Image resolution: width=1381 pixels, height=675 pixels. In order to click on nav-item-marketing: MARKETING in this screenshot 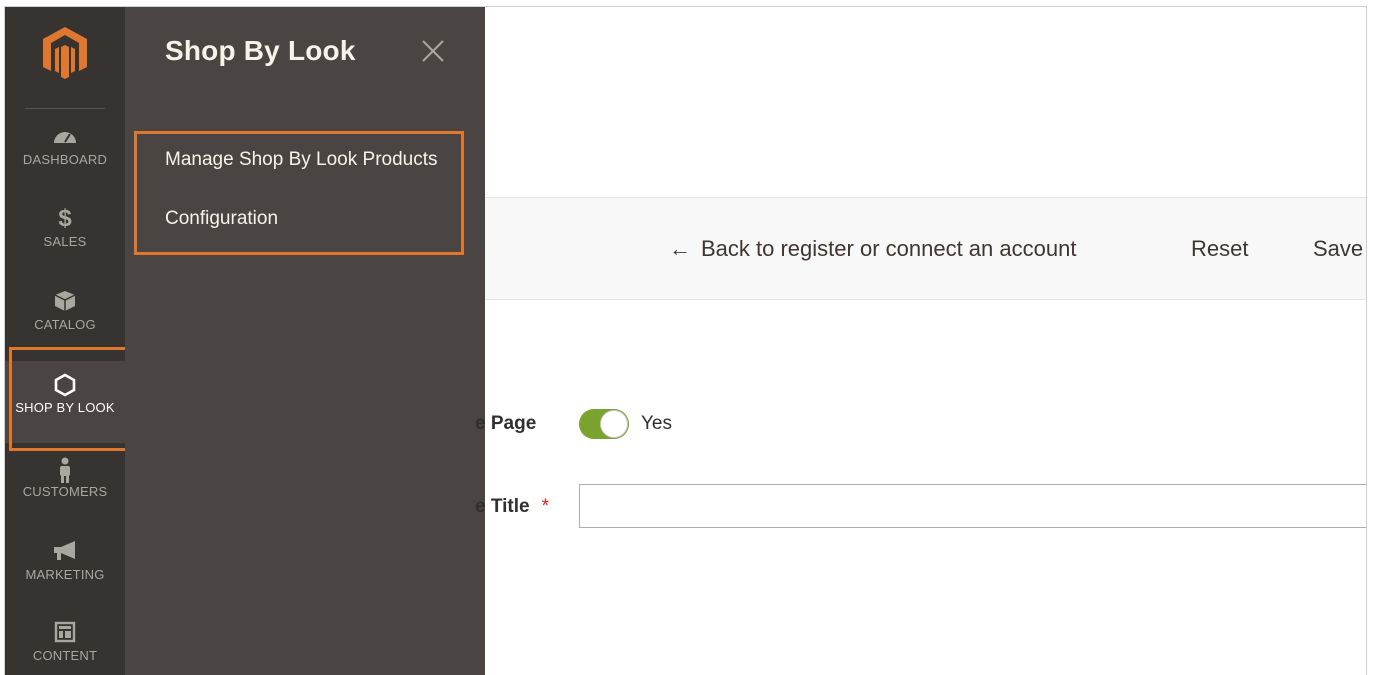, I will do `click(65, 581)`.